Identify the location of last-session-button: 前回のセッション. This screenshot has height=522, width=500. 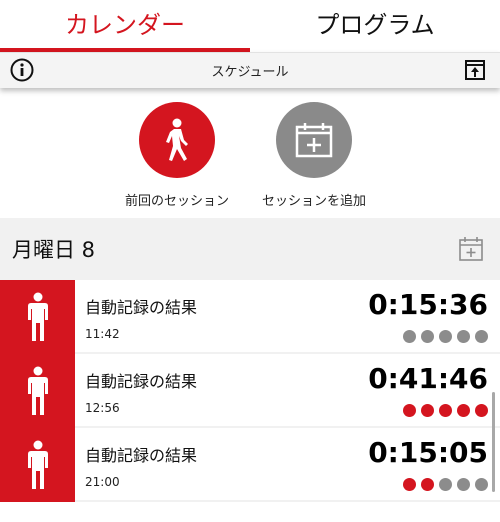
(177, 155).